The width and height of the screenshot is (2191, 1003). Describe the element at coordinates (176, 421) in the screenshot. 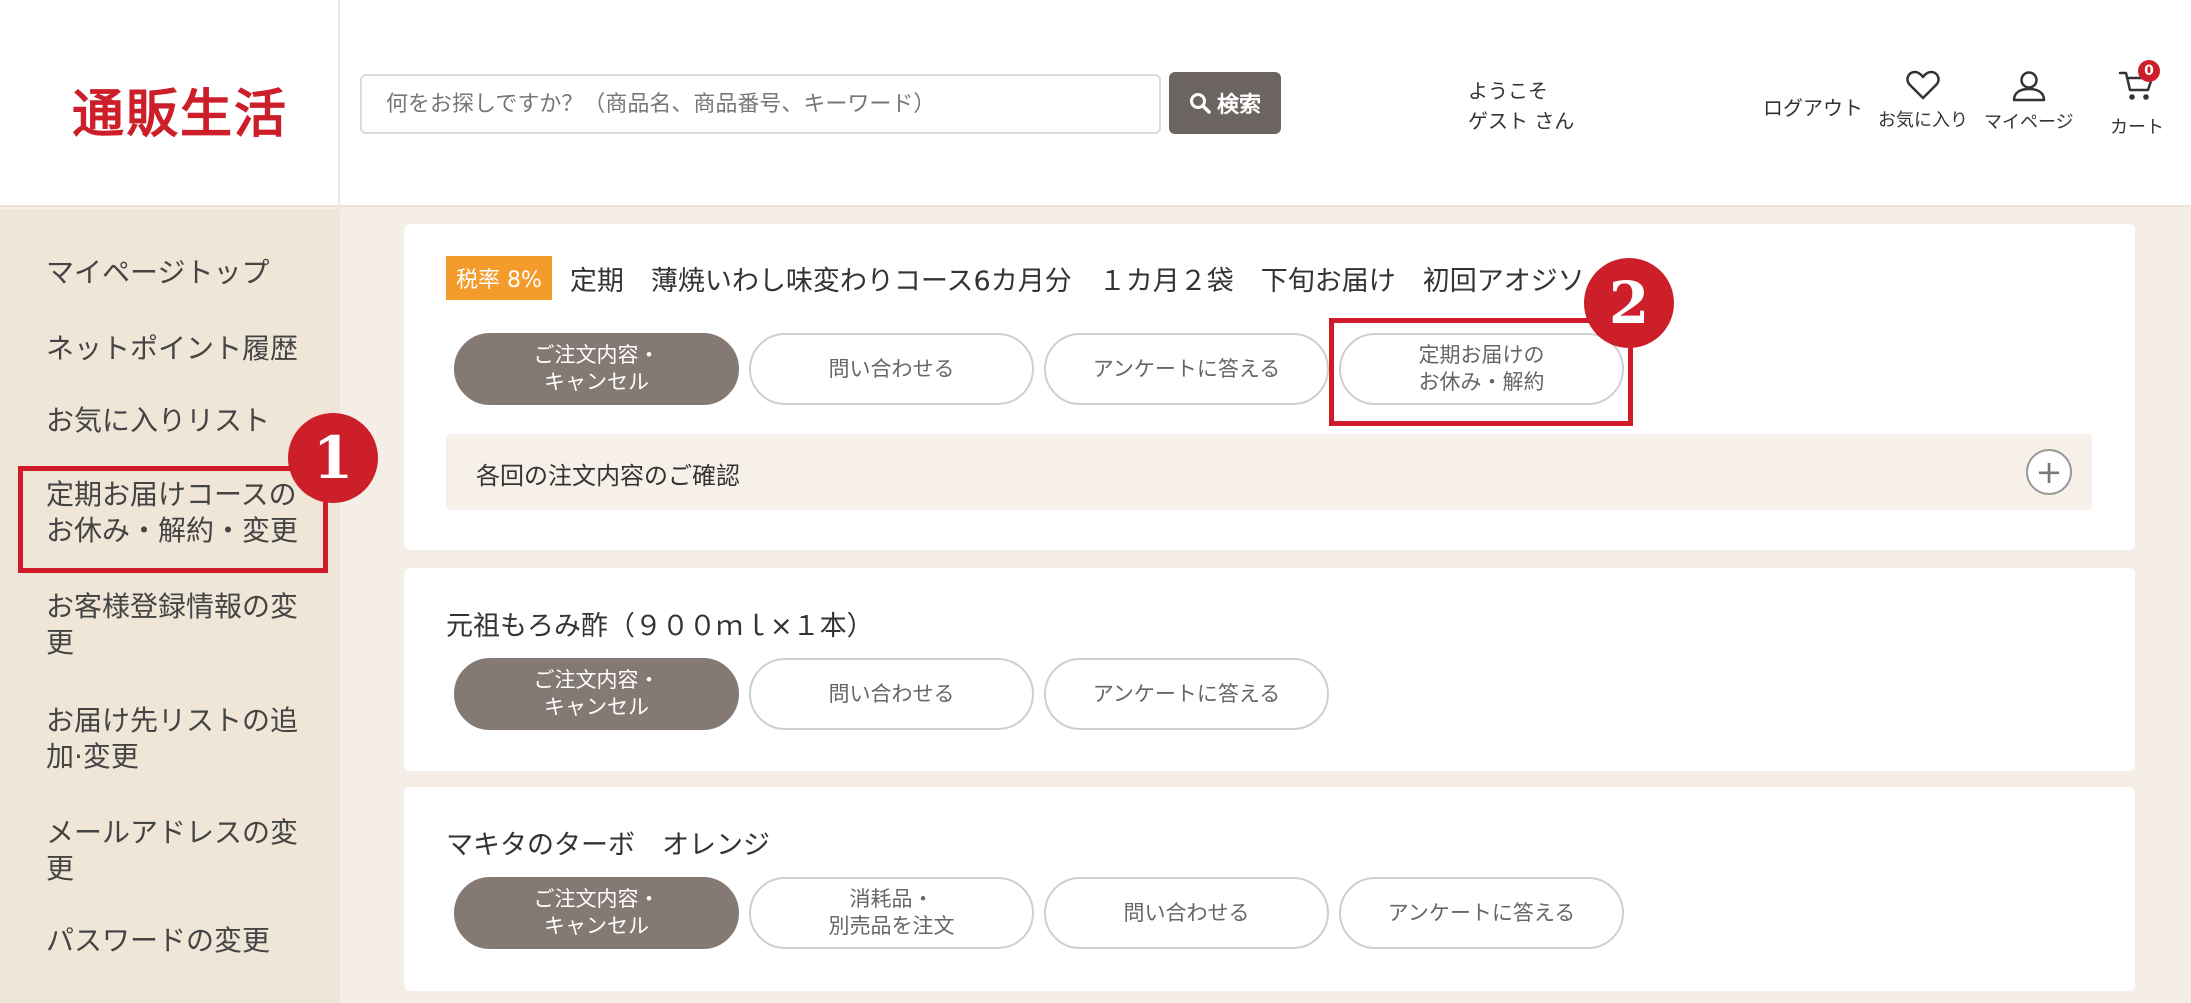

I see `sidebar-item-favorites: お気に入りリスト` at that location.